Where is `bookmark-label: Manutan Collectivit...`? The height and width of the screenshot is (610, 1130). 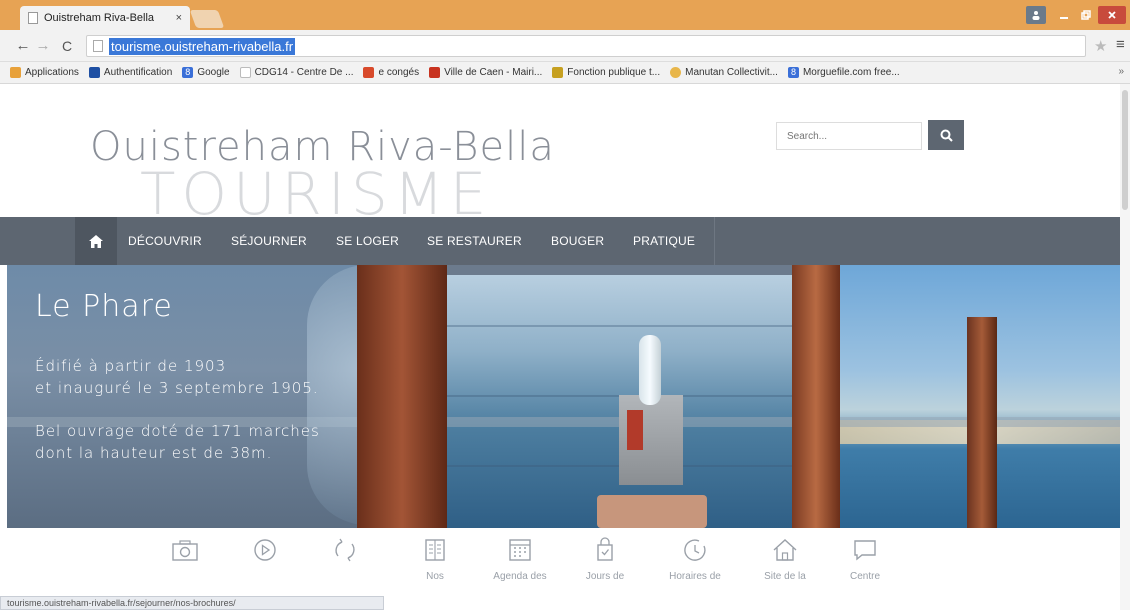
bookmark-label: Manutan Collectivit... is located at coordinates (731, 72).